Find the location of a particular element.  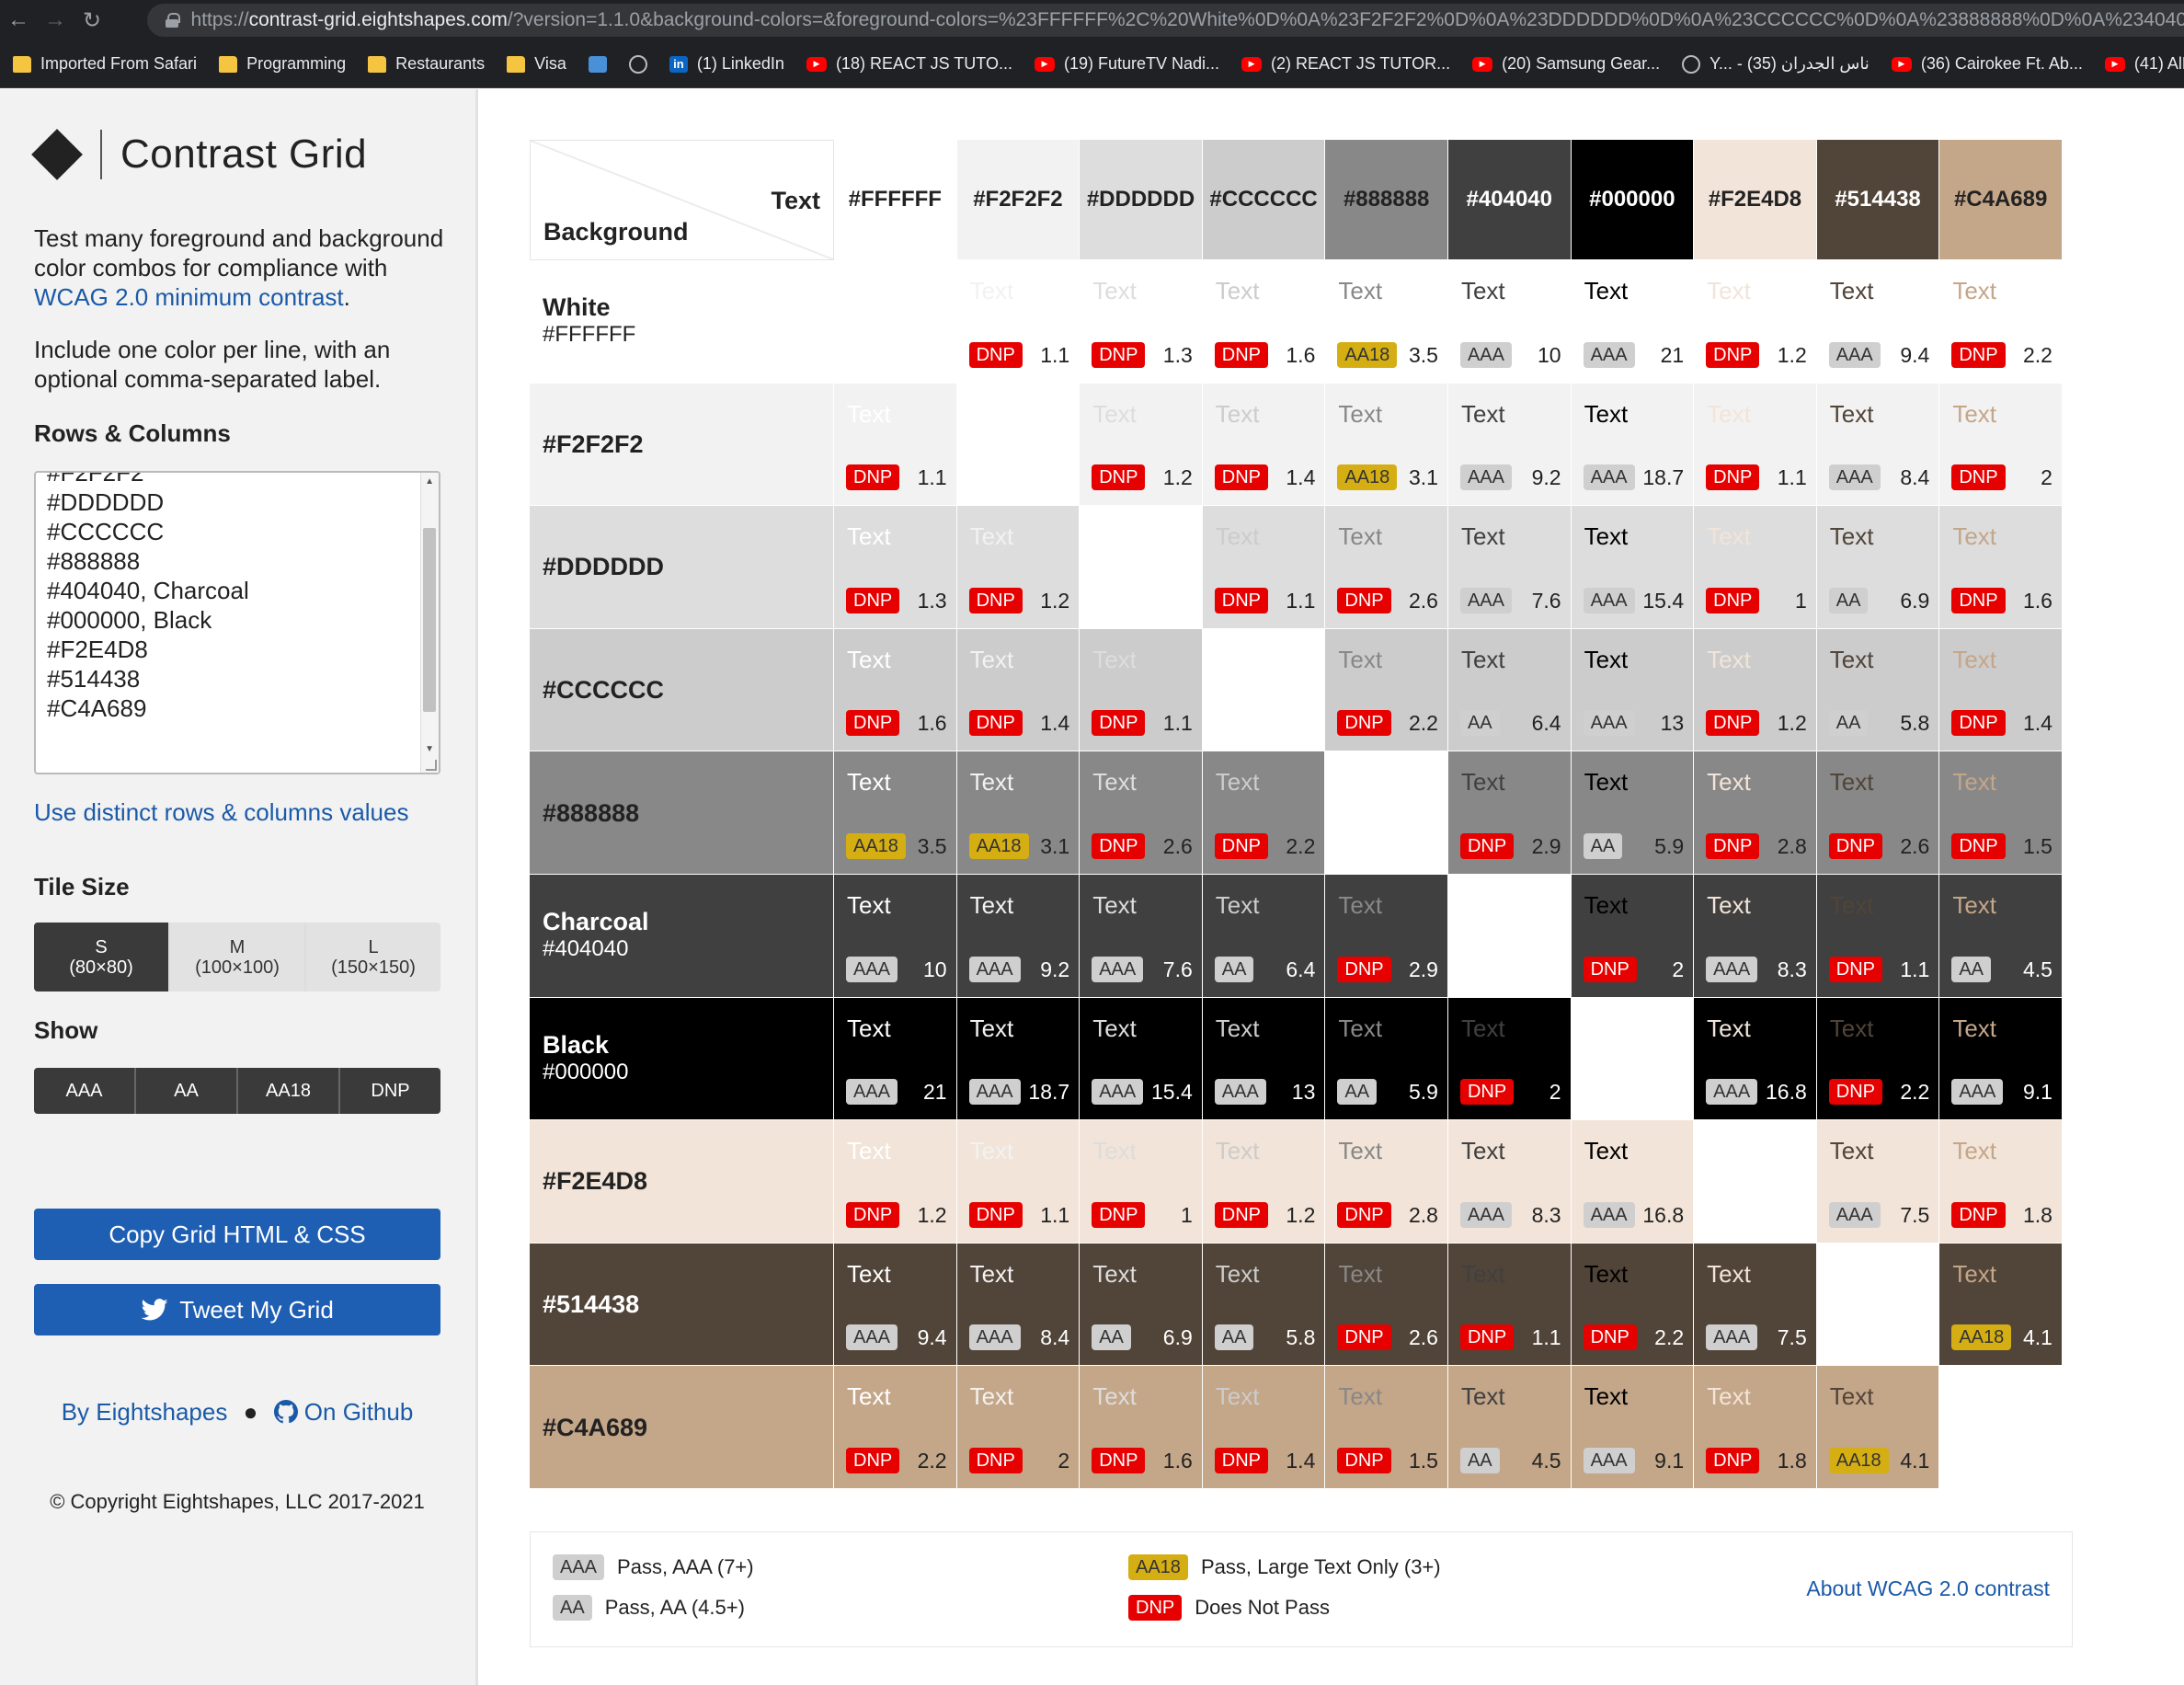

contrast-tile: Text DNP 1.2 is located at coordinates (1755, 322).